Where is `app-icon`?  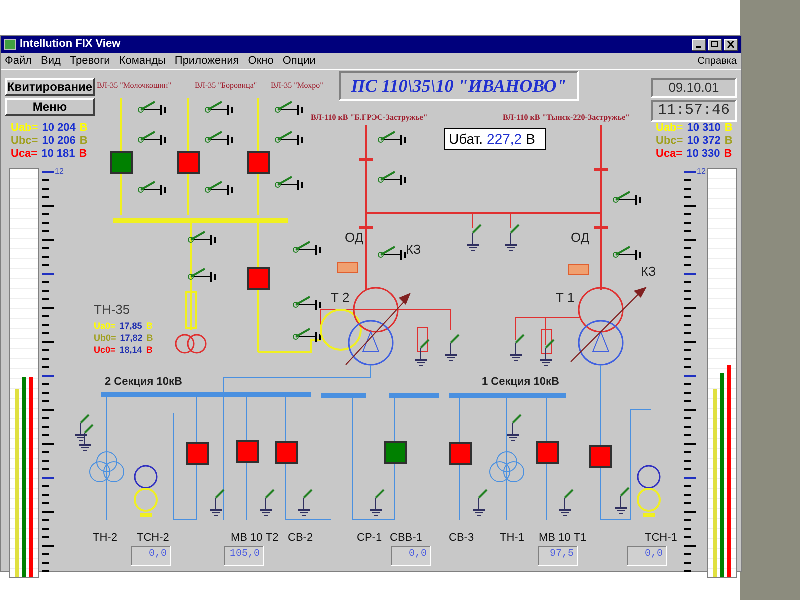
app-icon is located at coordinates (10, 44).